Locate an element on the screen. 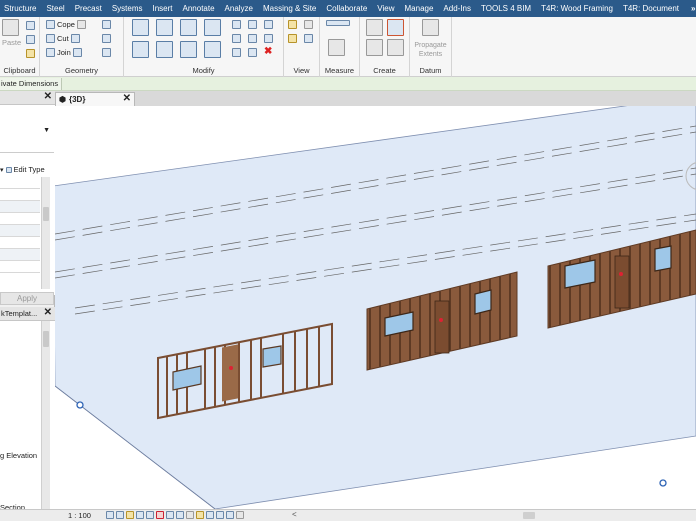  tab-add-ins: Add-Ins is located at coordinates (458, 8).